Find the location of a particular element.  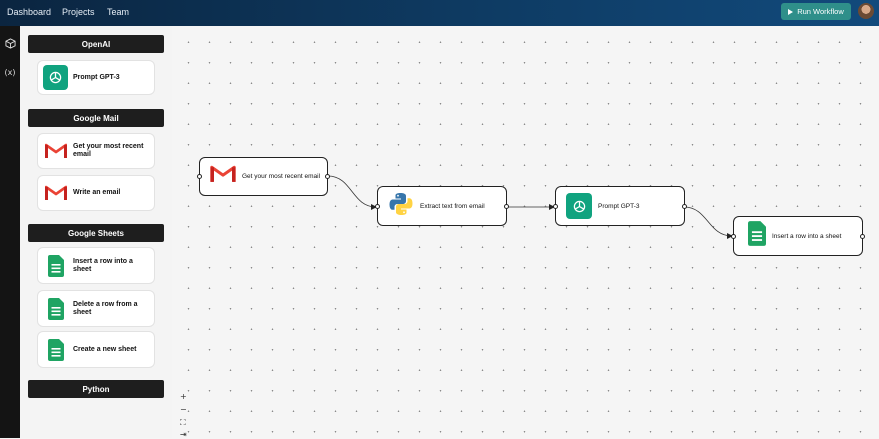

workflow-node-extract-text: Extract text from email is located at coordinates (442, 206).